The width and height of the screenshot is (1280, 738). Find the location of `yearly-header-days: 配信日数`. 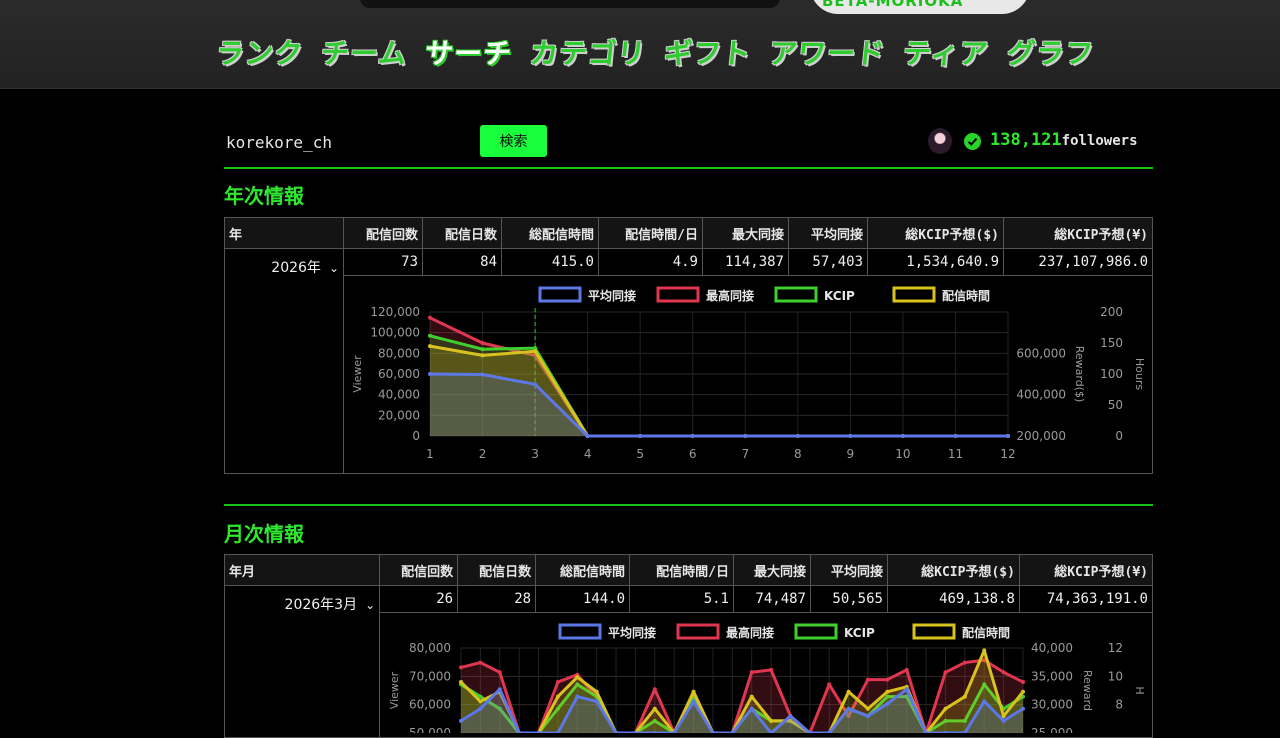

yearly-header-days: 配信日数 is located at coordinates (462, 233).